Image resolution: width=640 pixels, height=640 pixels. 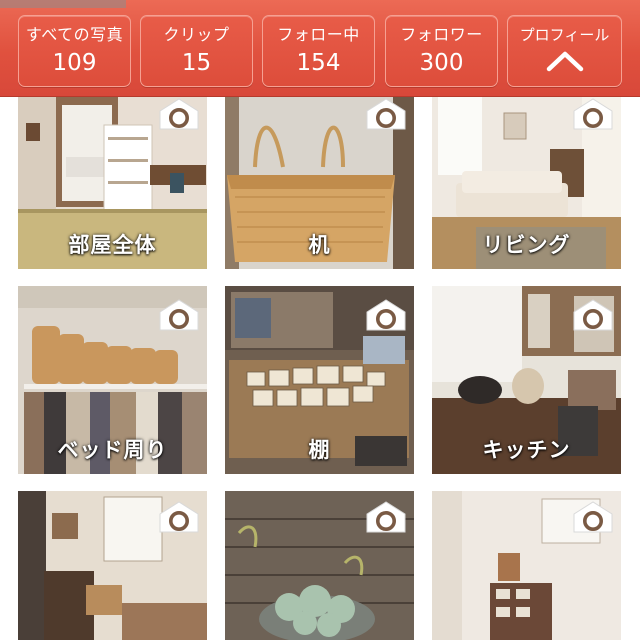 I want to click on category-tile-whole-room: 部屋全体, so click(x=112, y=183).